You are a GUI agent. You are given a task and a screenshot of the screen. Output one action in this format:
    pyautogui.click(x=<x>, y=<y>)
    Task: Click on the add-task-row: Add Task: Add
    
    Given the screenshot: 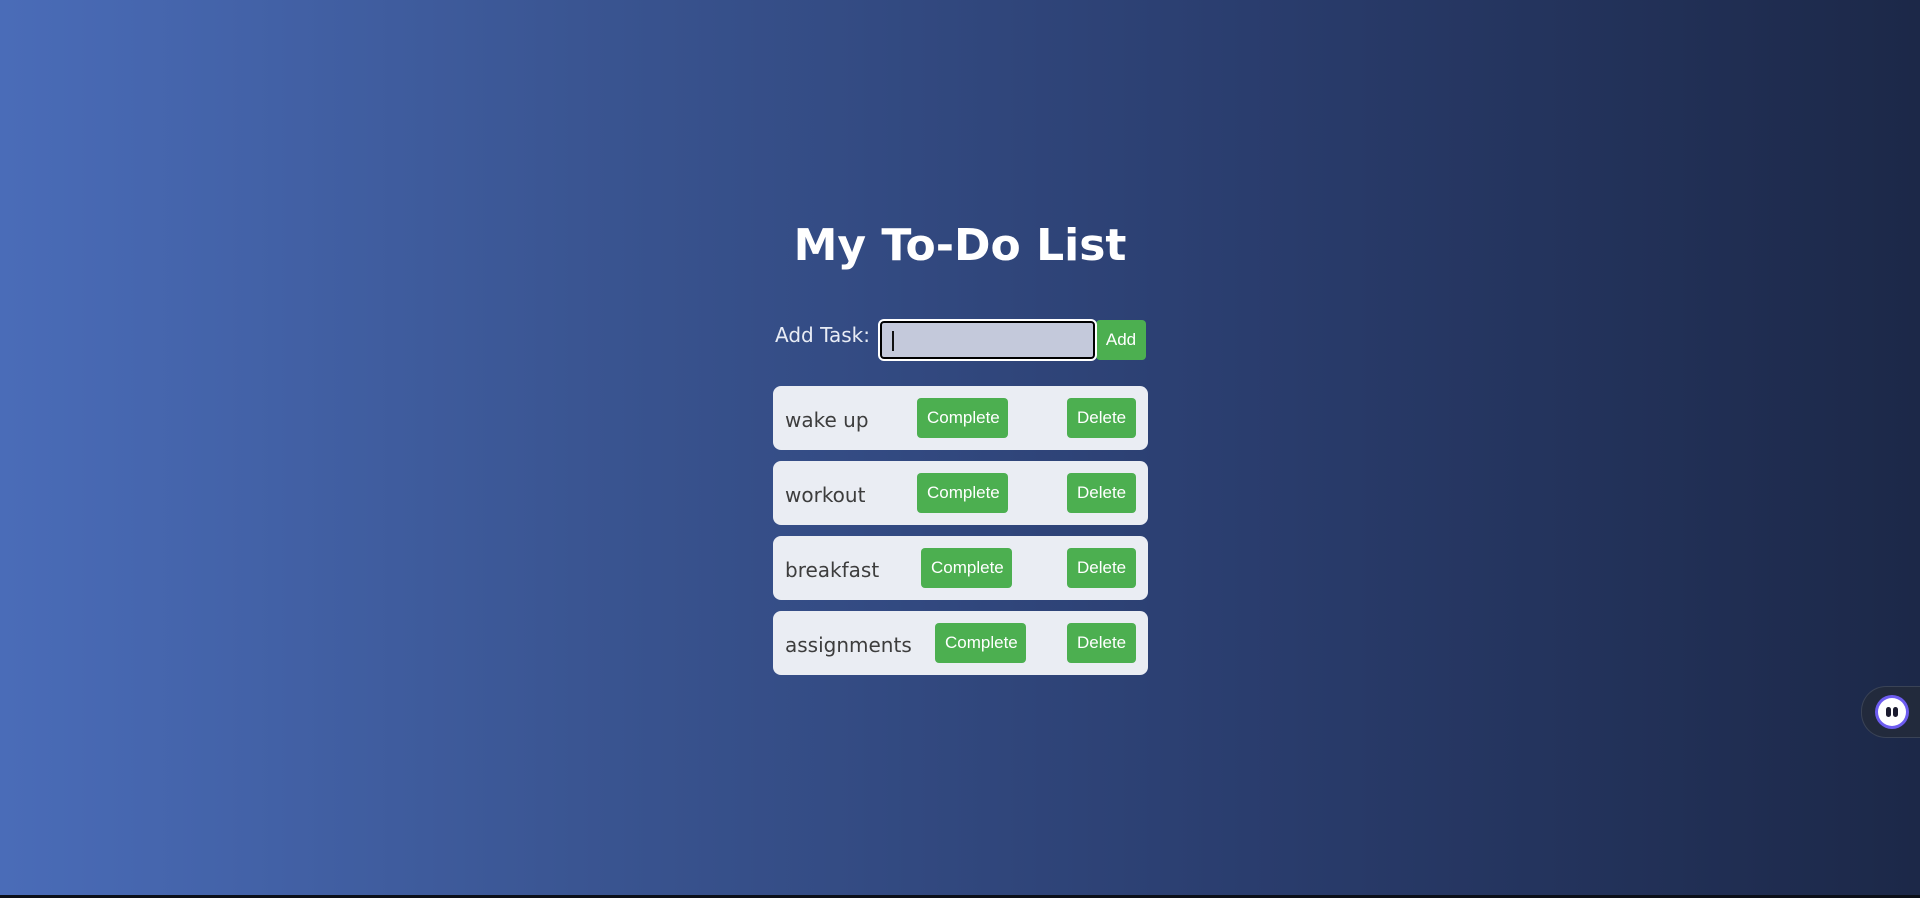 What is the action you would take?
    pyautogui.click(x=960, y=340)
    